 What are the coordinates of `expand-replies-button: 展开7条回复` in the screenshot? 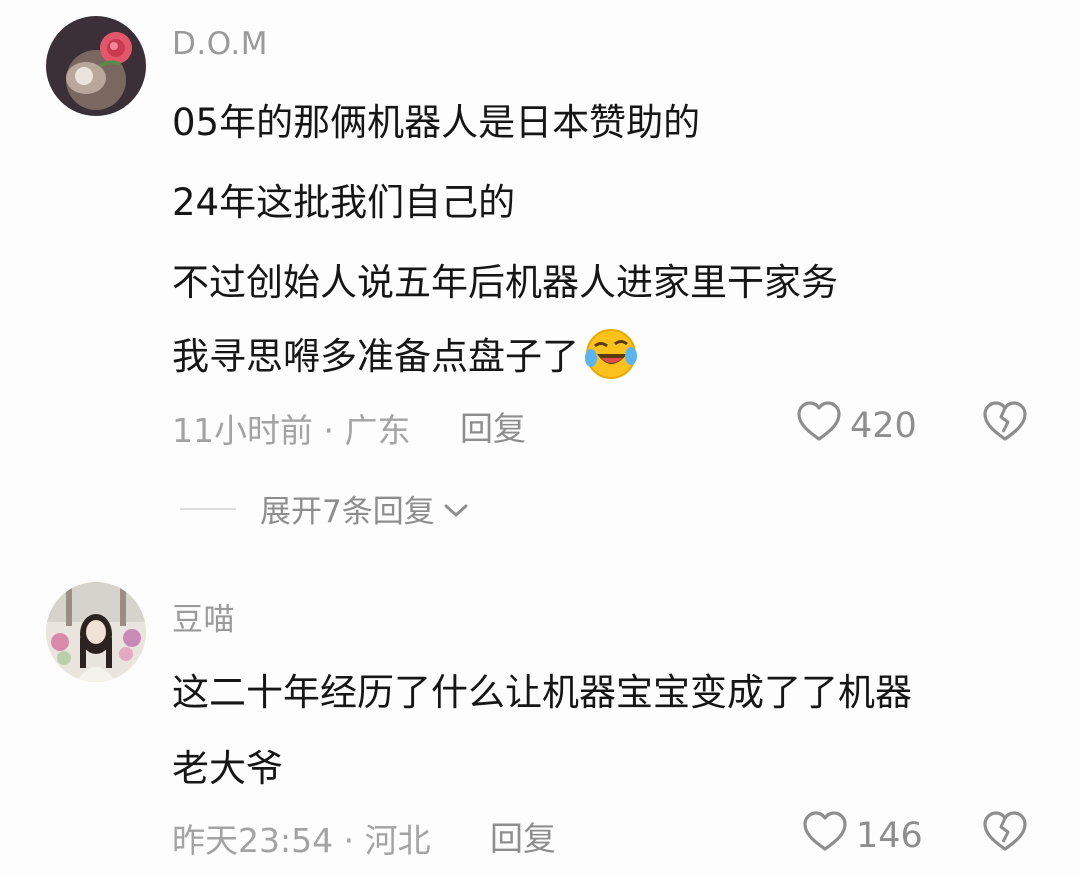 It's located at (324, 508).